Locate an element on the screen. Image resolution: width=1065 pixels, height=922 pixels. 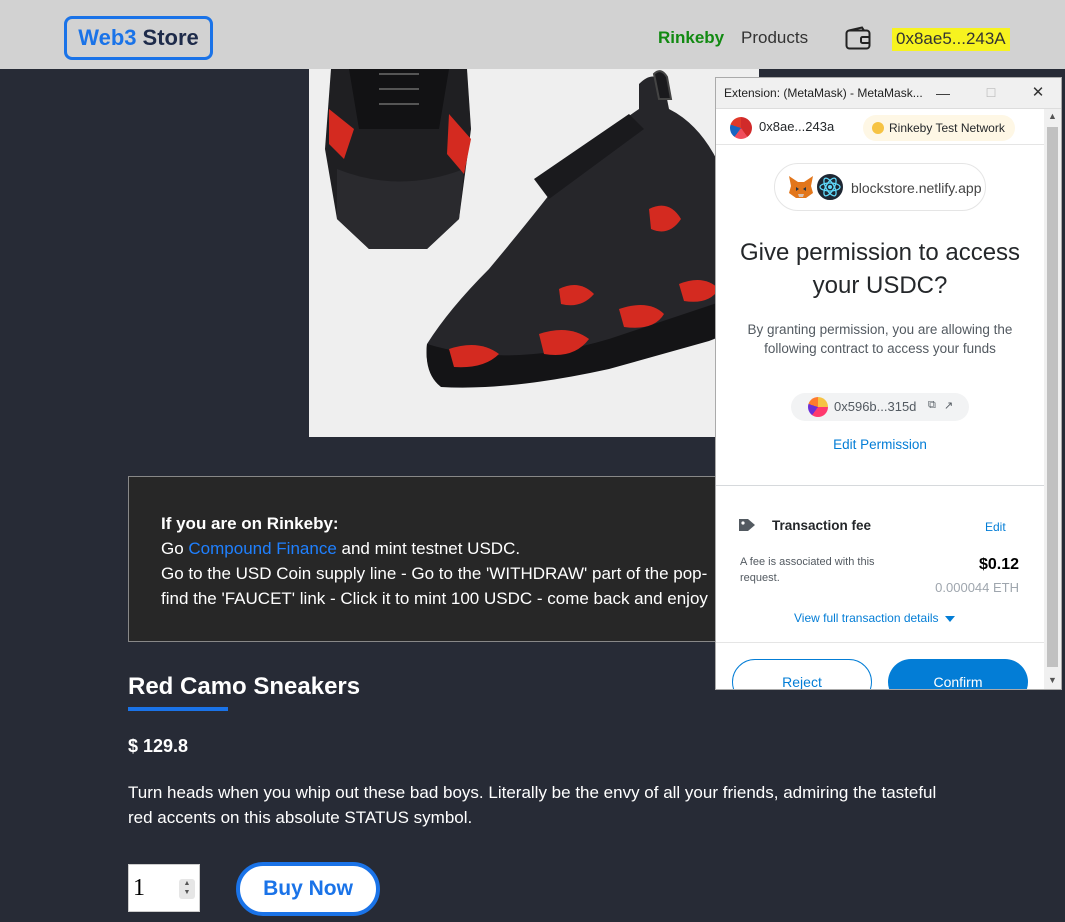
external-link-icon: ↗ is located at coordinates (948, 405).